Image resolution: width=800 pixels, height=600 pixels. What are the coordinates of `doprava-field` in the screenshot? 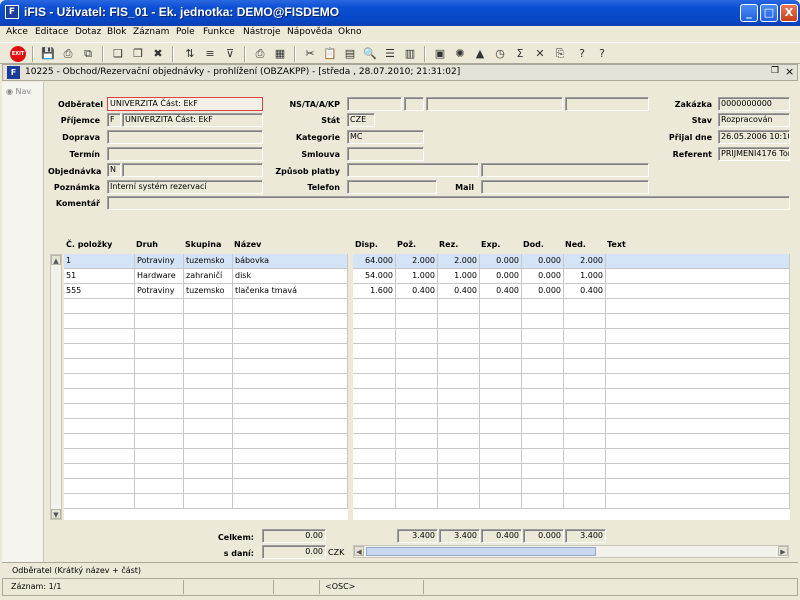 It's located at (185, 137).